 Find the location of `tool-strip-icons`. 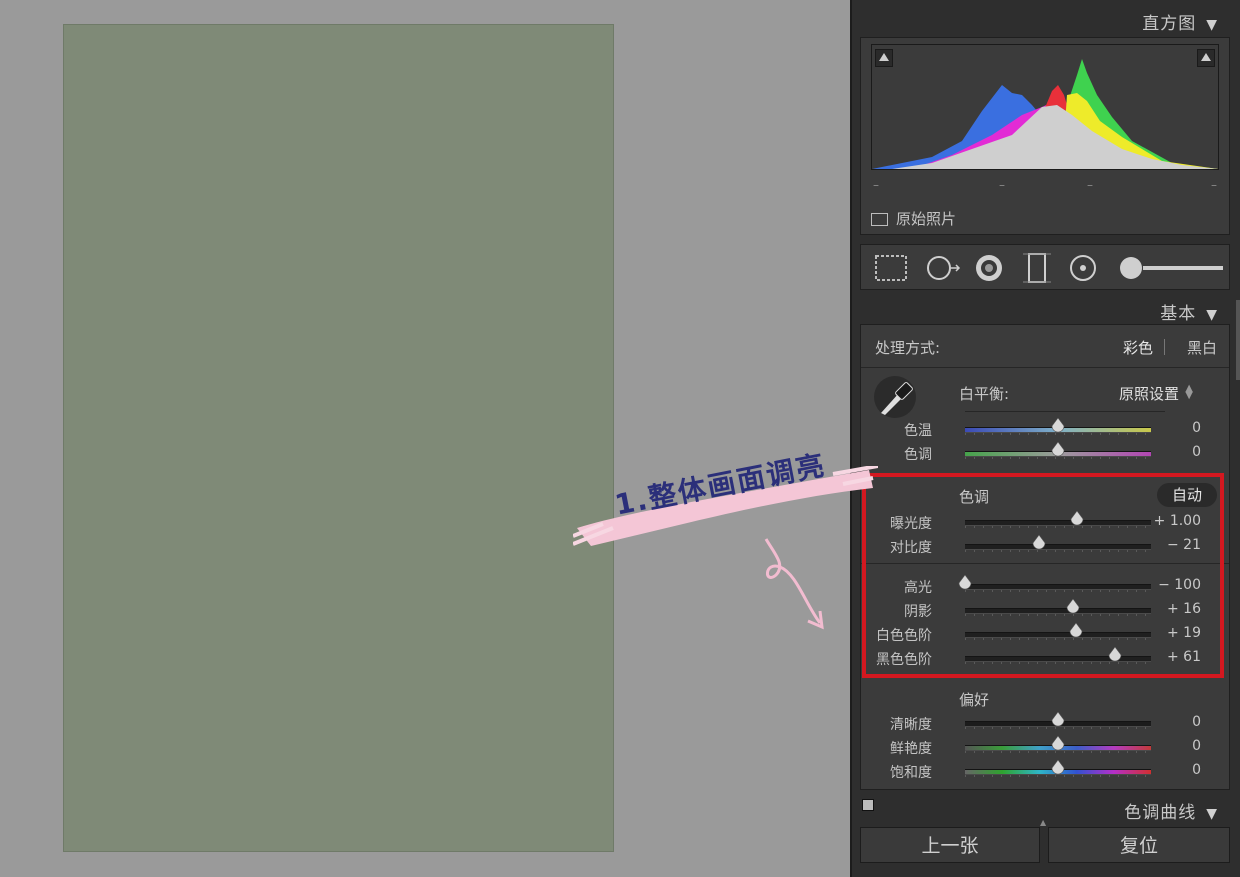

tool-strip-icons is located at coordinates (1049, 268).